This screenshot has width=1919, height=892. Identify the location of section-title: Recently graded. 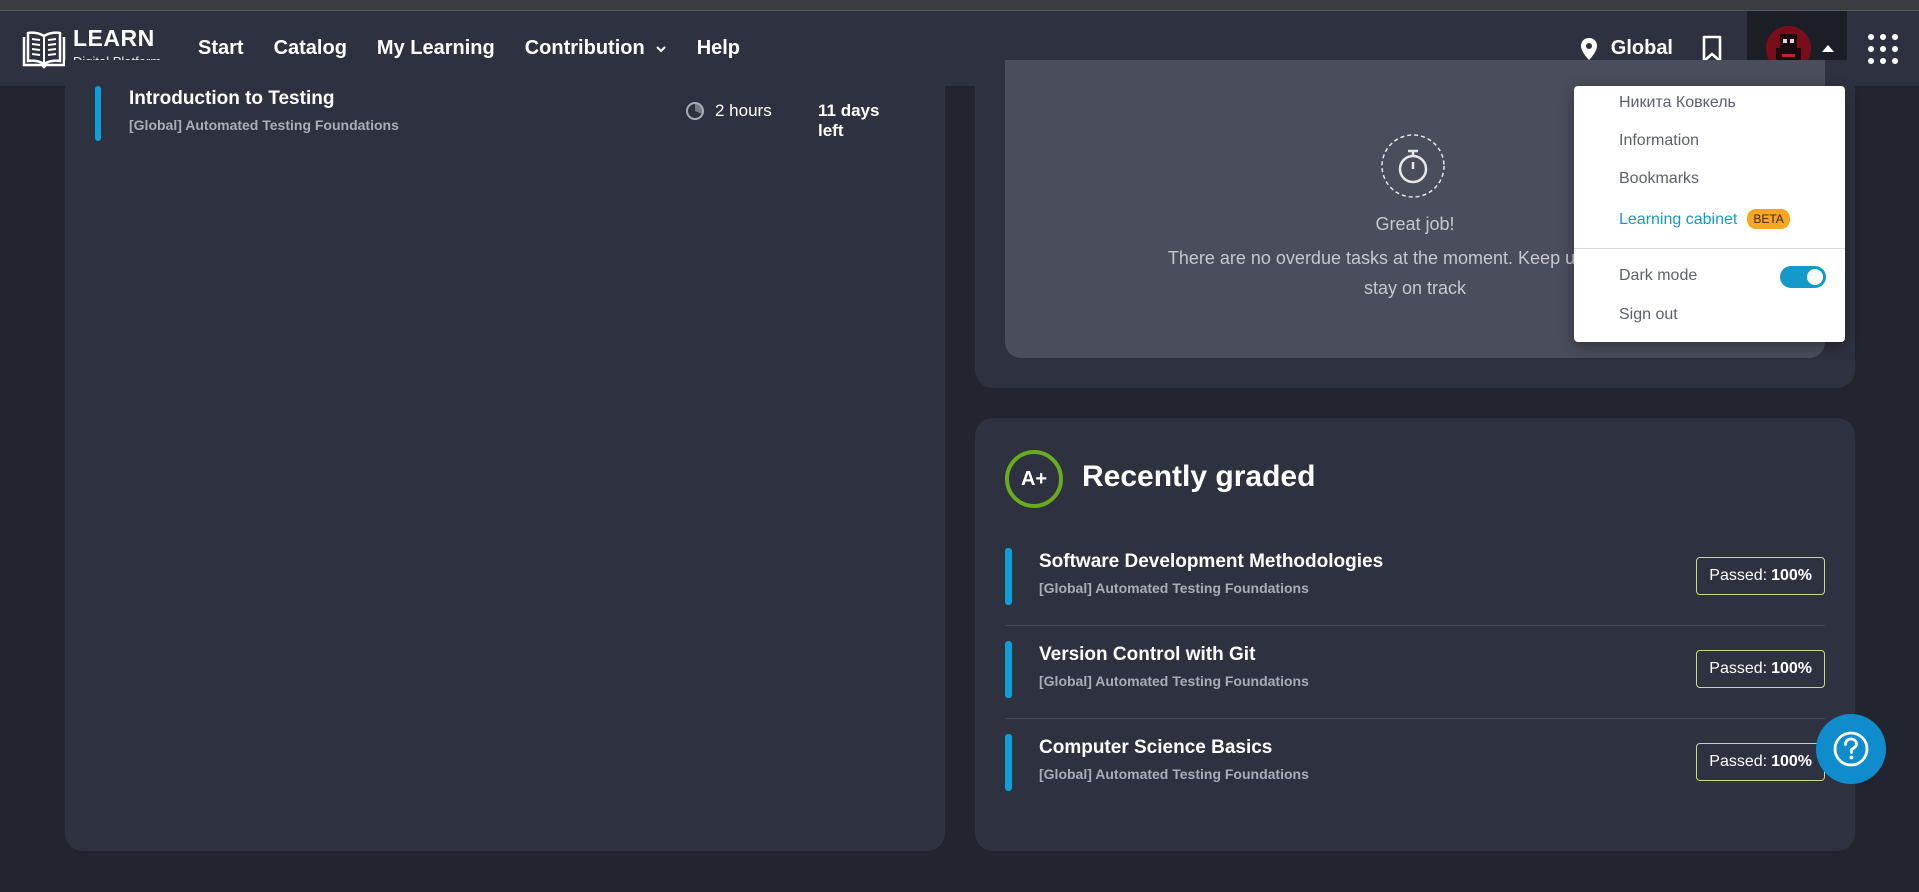
(1199, 476).